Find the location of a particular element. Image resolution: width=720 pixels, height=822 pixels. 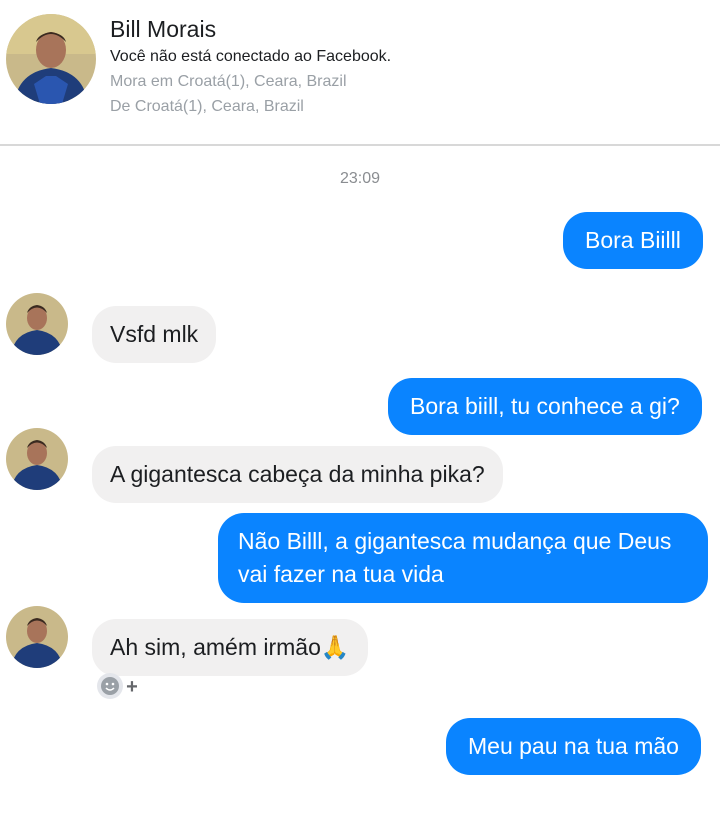

outgoing-message: Bora Biilll is located at coordinates (633, 240).